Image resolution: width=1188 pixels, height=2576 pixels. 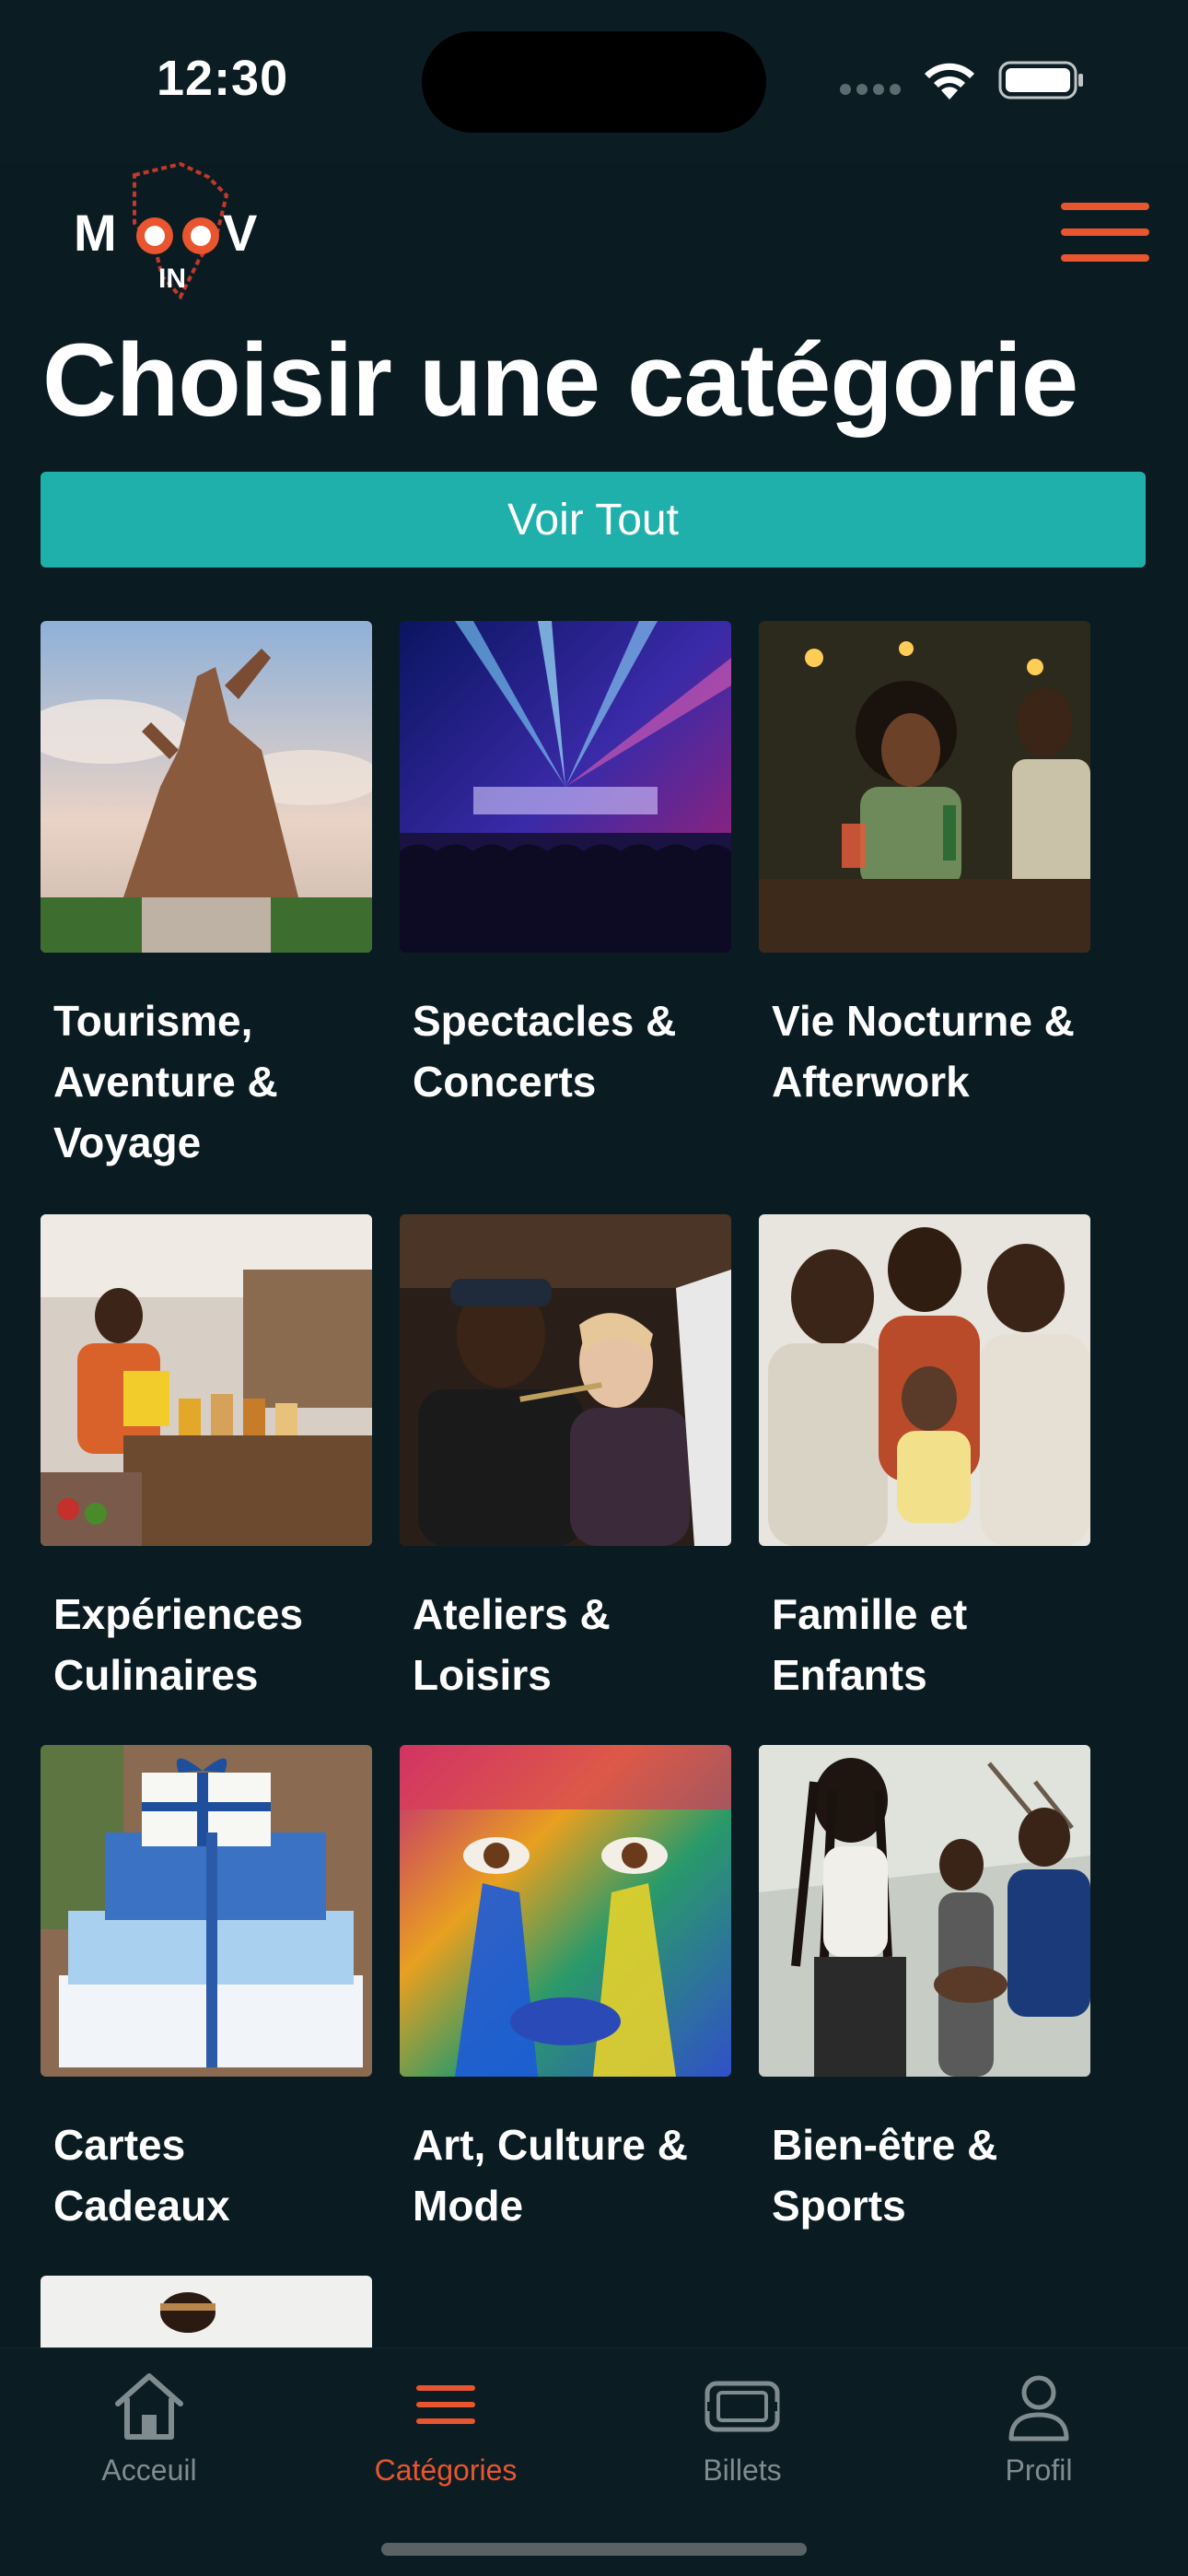 I want to click on gift-boxes-photo, so click(x=206, y=1911).